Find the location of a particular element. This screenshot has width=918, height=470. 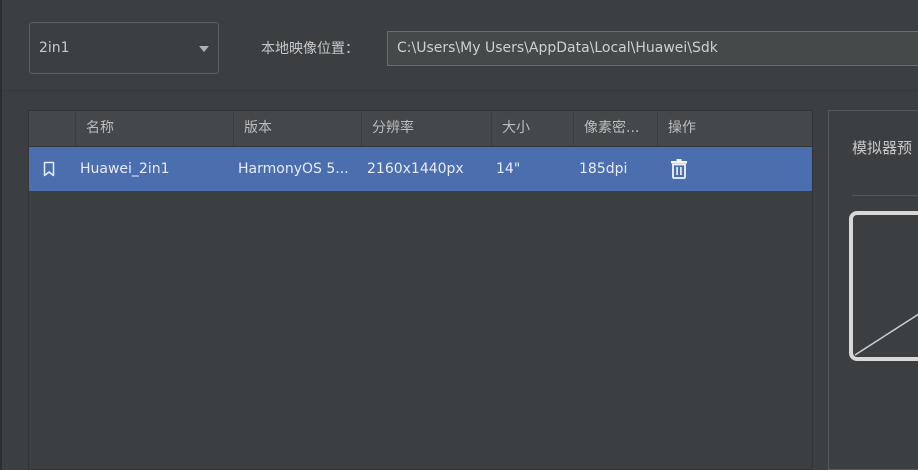

cell-size: 14" is located at coordinates (508, 169).